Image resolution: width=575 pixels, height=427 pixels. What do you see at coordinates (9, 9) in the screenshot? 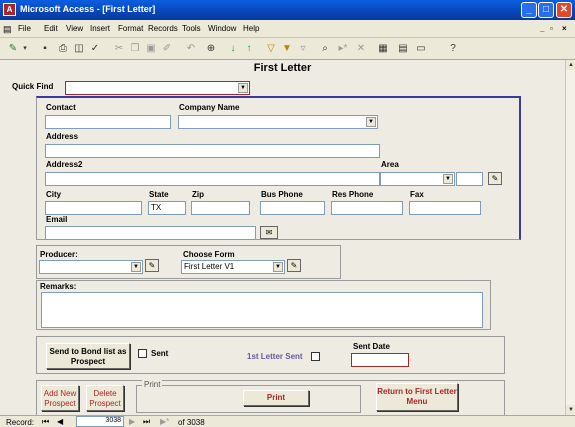
I see `access-app-icon: A` at bounding box center [9, 9].